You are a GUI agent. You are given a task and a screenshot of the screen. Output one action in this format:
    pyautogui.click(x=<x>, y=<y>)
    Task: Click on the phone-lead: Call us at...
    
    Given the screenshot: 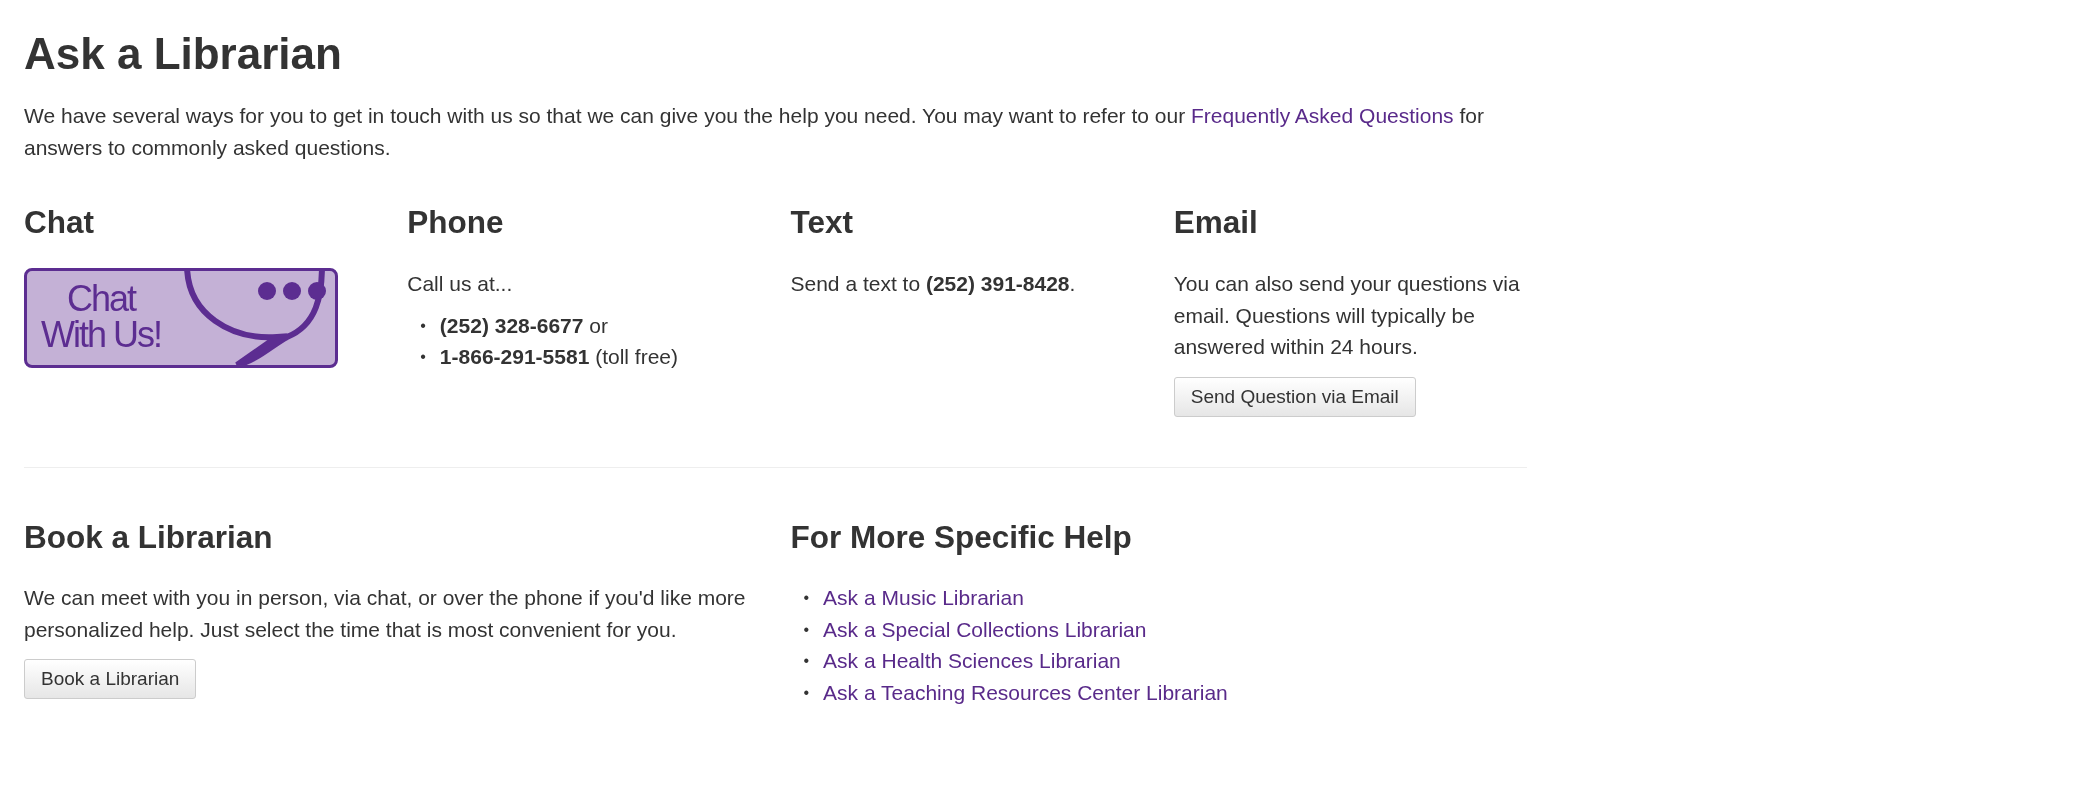 What is the action you would take?
    pyautogui.click(x=460, y=284)
    